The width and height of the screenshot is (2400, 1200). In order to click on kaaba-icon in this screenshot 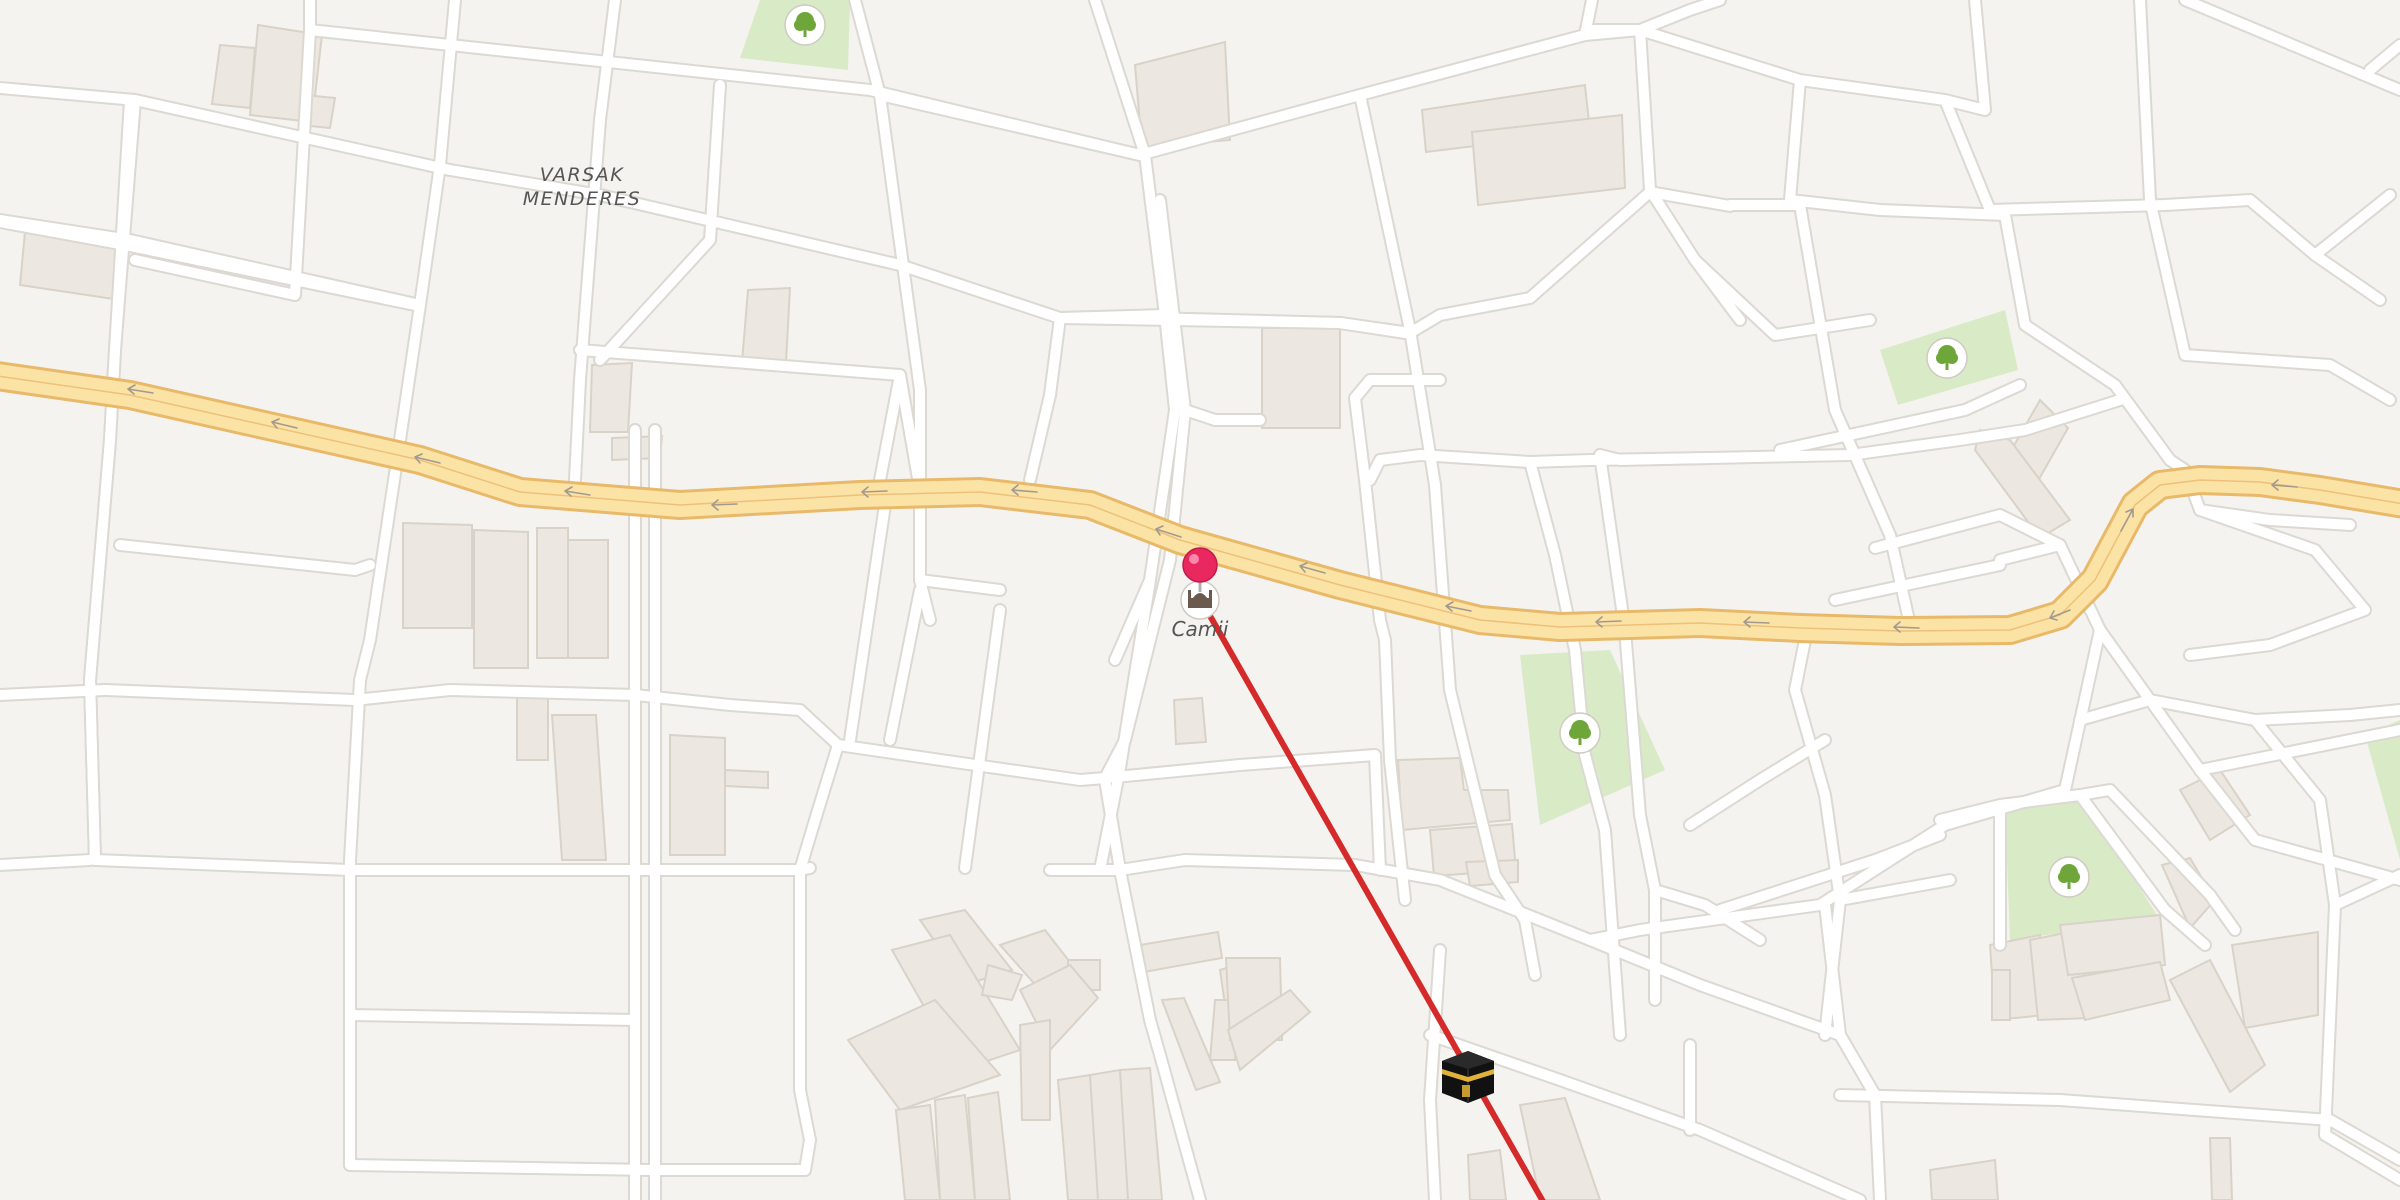, I will do `click(1468, 1077)`.